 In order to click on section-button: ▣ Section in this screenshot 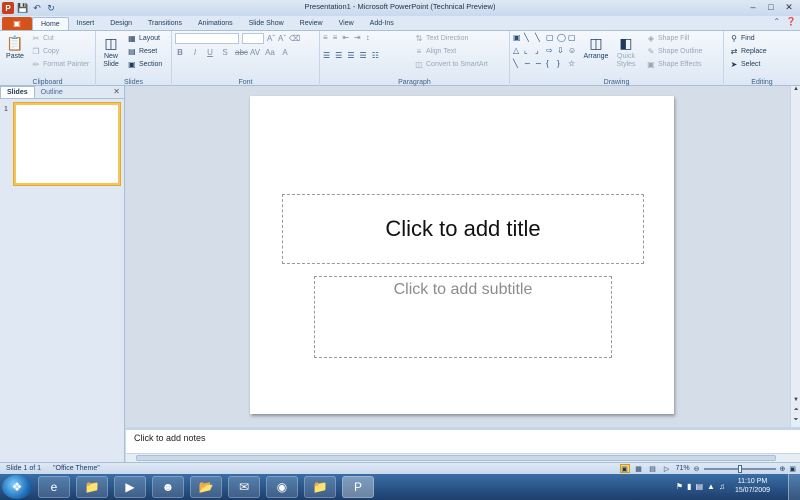, I will do `click(144, 64)`.